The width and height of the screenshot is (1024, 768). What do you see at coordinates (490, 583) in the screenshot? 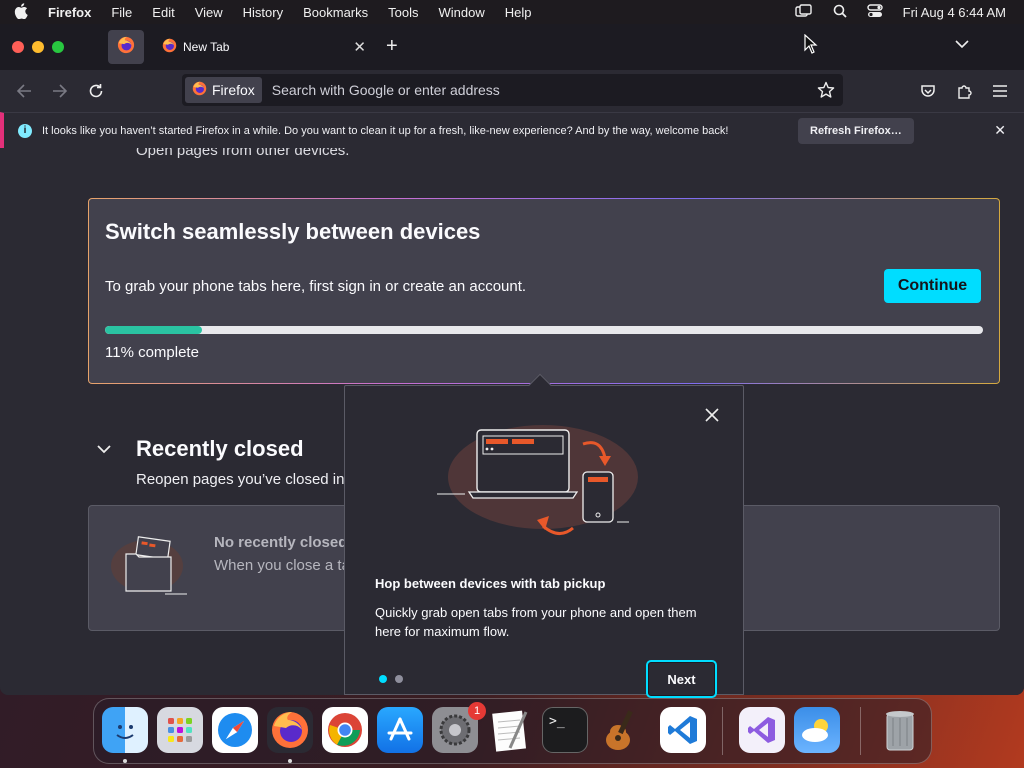
I see `callout-title: Hop between devices with tab pickup` at bounding box center [490, 583].